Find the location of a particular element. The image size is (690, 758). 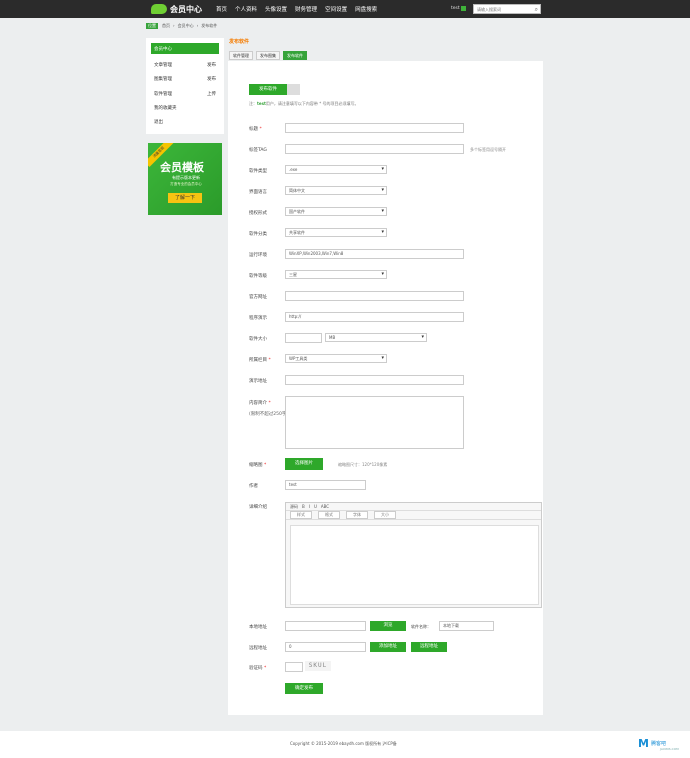

banner-line2: 打造专业的会员中心 is located at coordinates (186, 184).